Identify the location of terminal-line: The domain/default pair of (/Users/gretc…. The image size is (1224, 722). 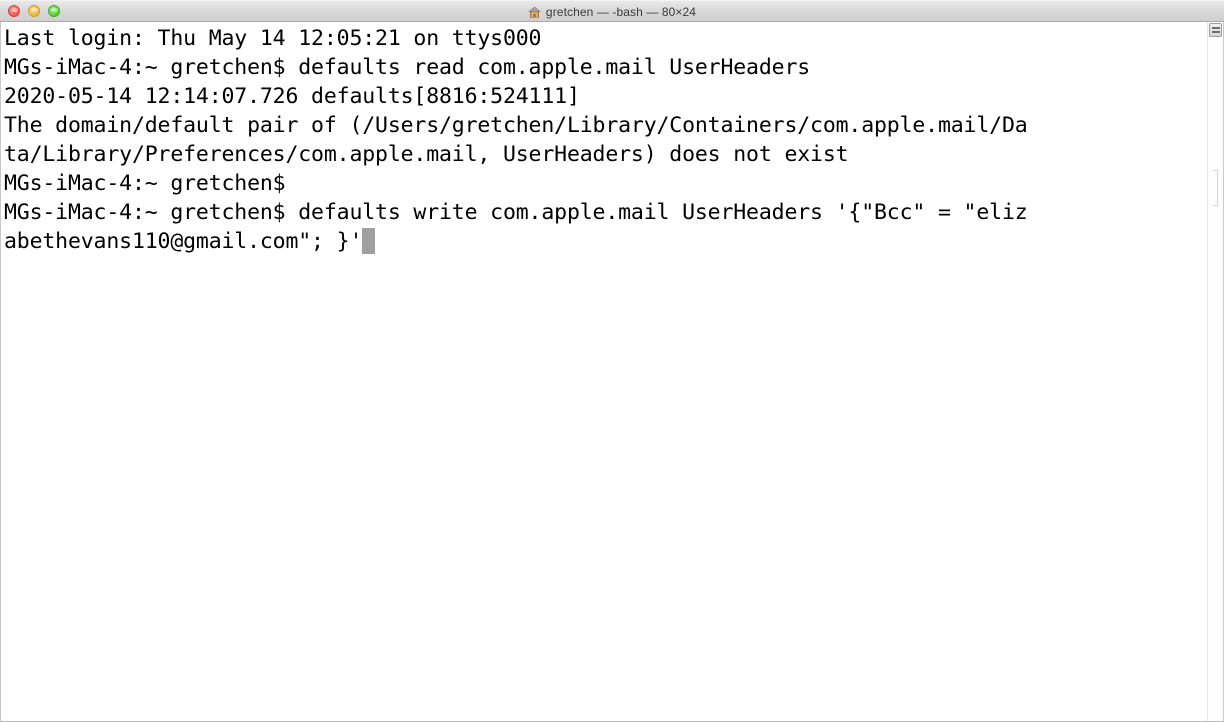
(516, 125).